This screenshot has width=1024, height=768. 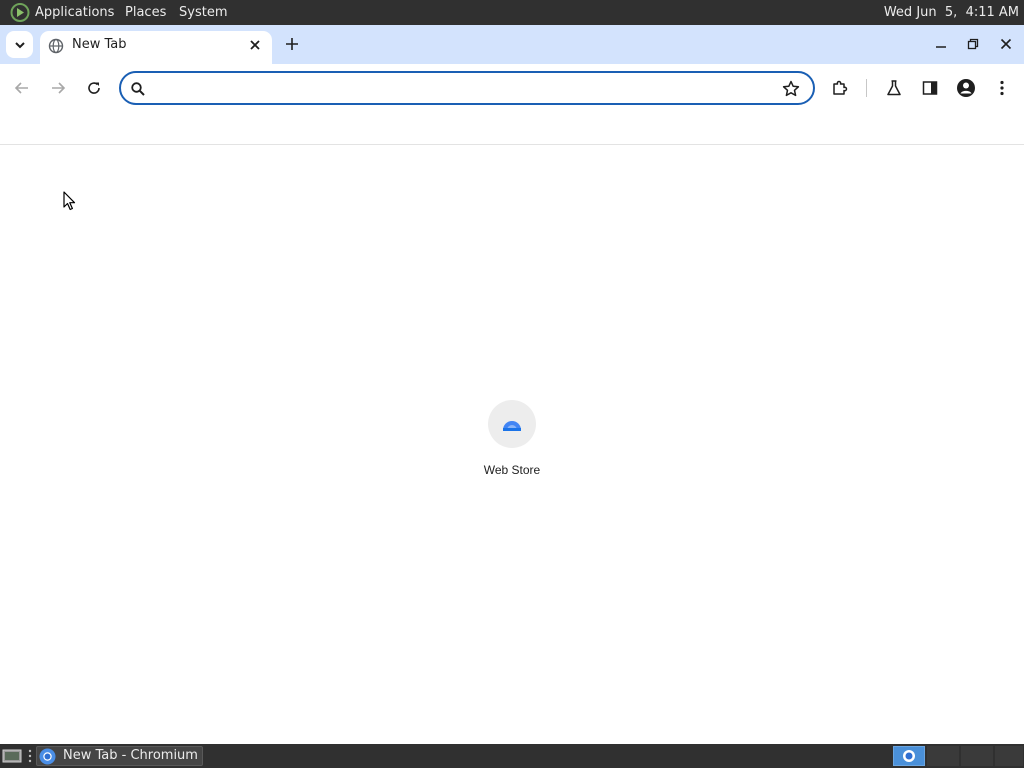 I want to click on places-menu: Places, so click(x=145, y=12).